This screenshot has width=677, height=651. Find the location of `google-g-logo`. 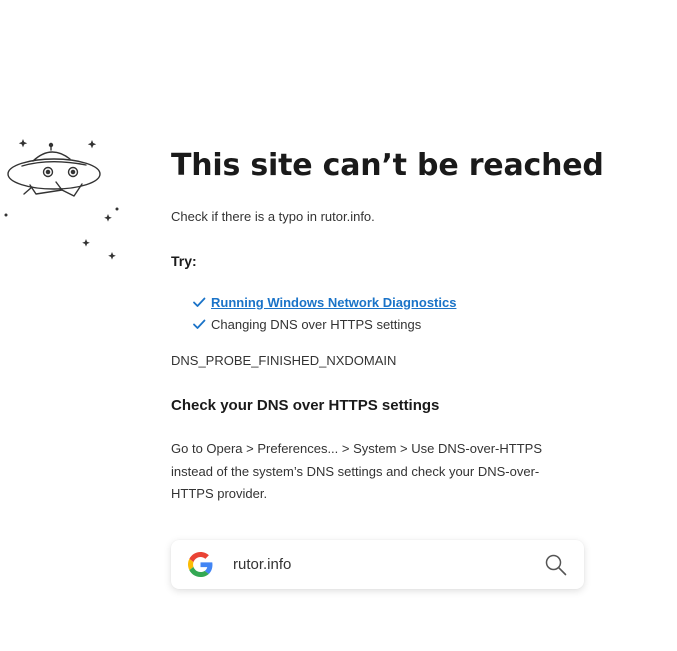

google-g-logo is located at coordinates (200, 564).